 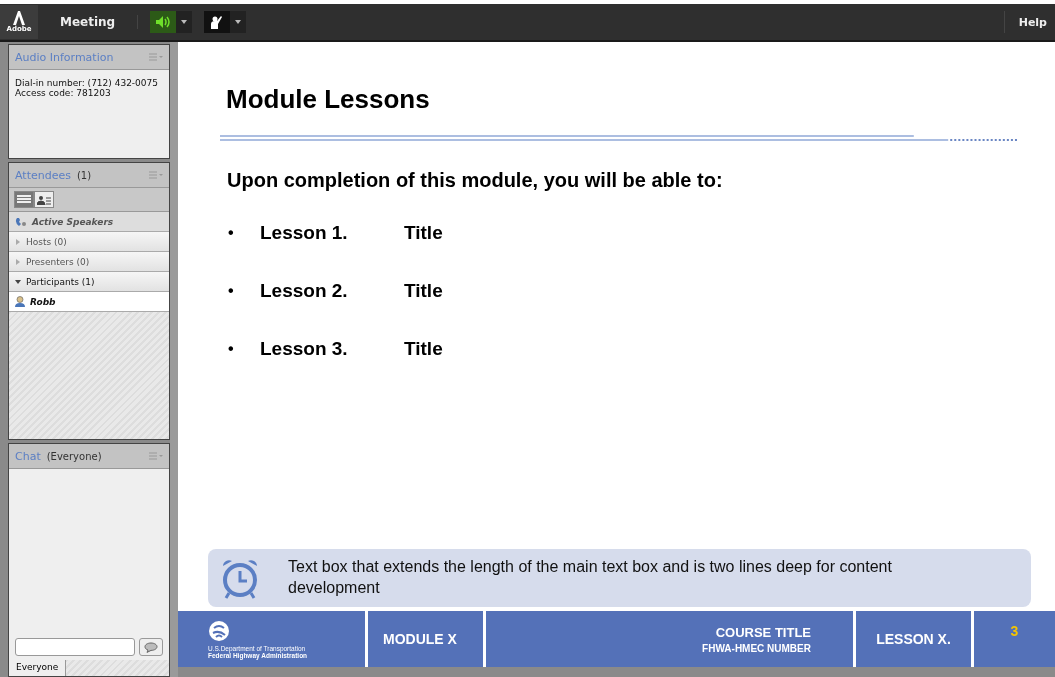 What do you see at coordinates (89, 282) in the screenshot?
I see `attendee-group: Participants (1)` at bounding box center [89, 282].